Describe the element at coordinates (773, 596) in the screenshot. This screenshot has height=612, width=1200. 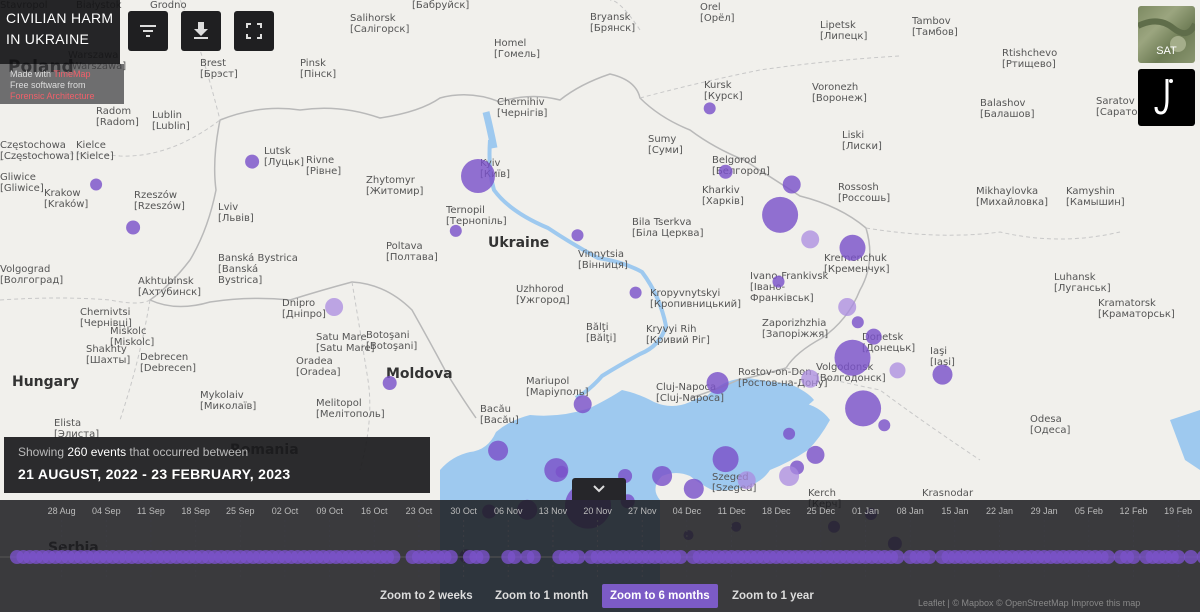
I see `zoom-button: Zoom to 1 year` at that location.